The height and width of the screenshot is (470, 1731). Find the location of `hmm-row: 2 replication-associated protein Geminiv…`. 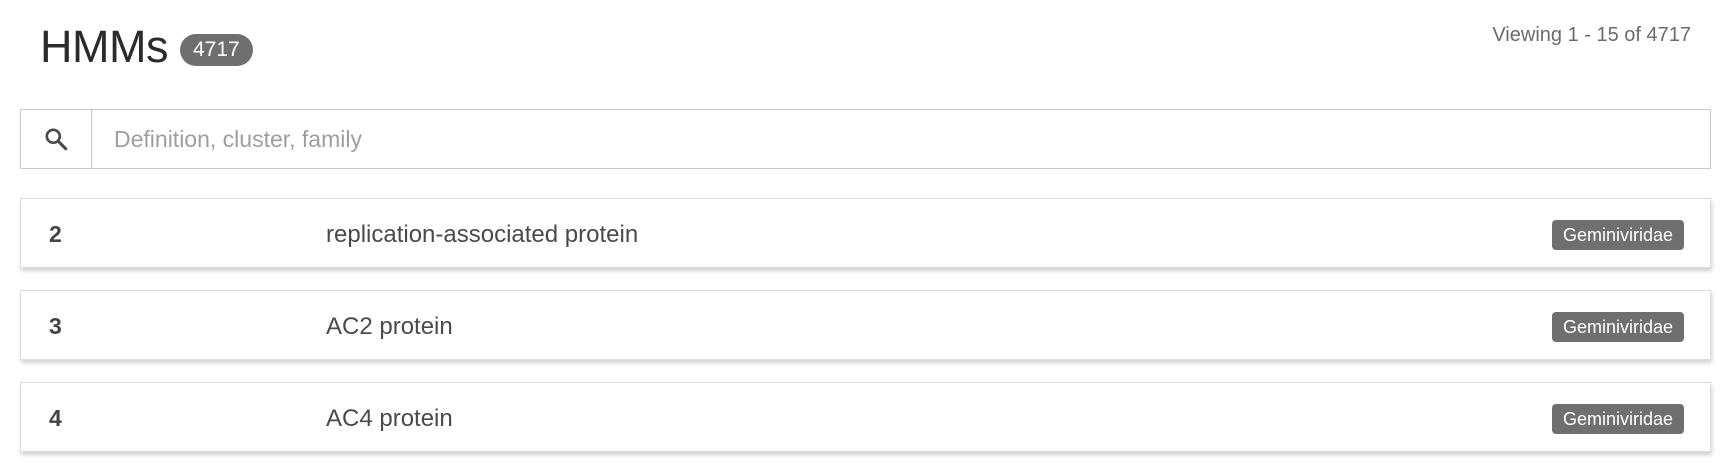

hmm-row: 2 replication-associated protein Geminiv… is located at coordinates (865, 233).